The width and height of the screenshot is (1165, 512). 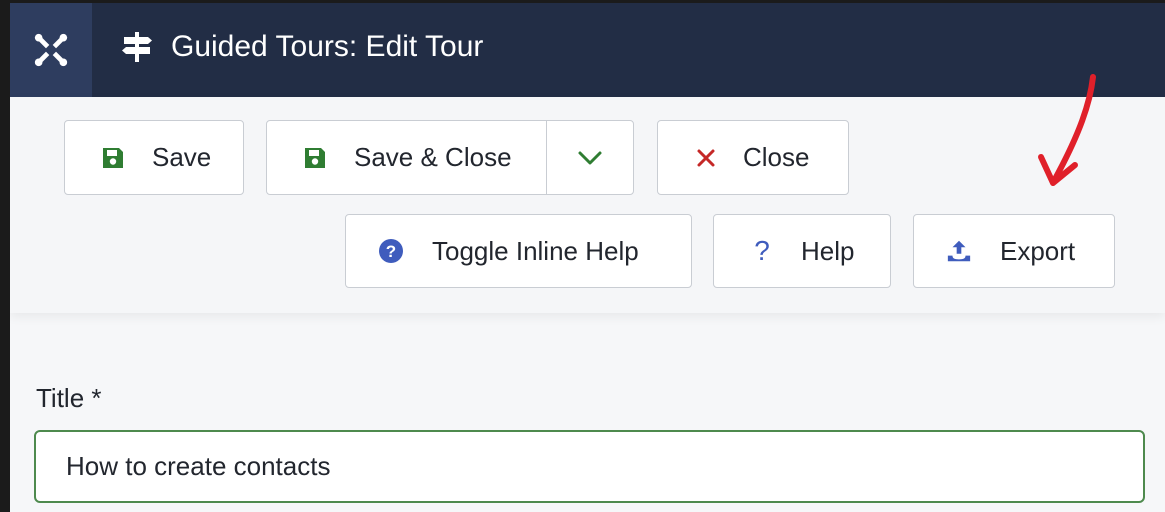 I want to click on signpost-icon, so click(x=137, y=47).